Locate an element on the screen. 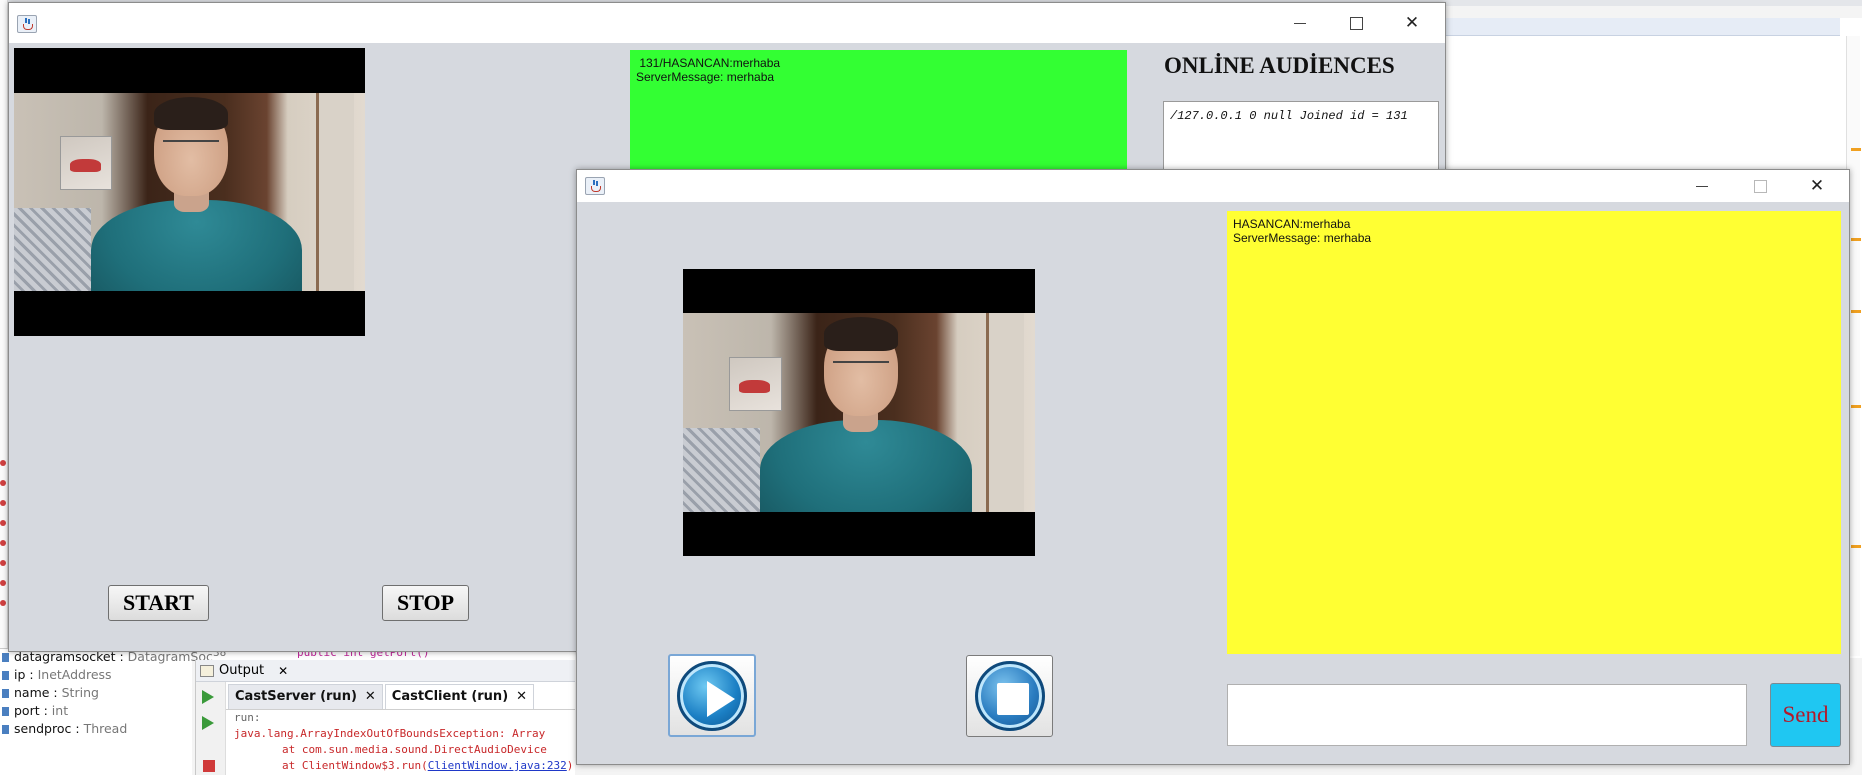  navigator-item: port : int is located at coordinates (96, 712).